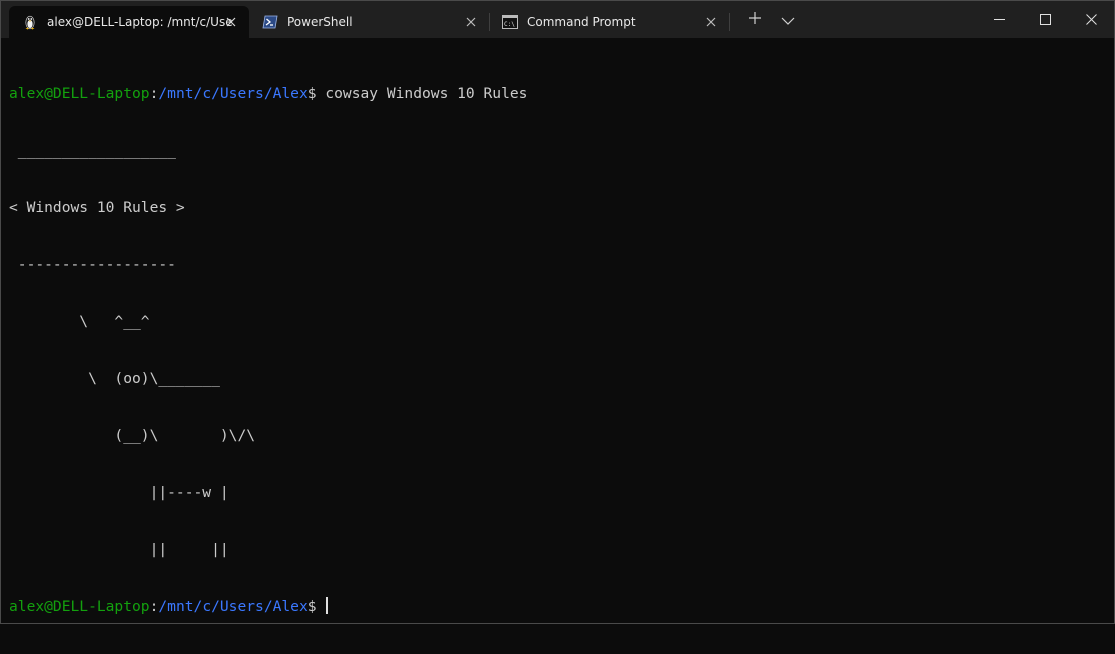 The image size is (1115, 654). Describe the element at coordinates (97, 207) in the screenshot. I see `output-line: < Windows 10 Rules >` at that location.